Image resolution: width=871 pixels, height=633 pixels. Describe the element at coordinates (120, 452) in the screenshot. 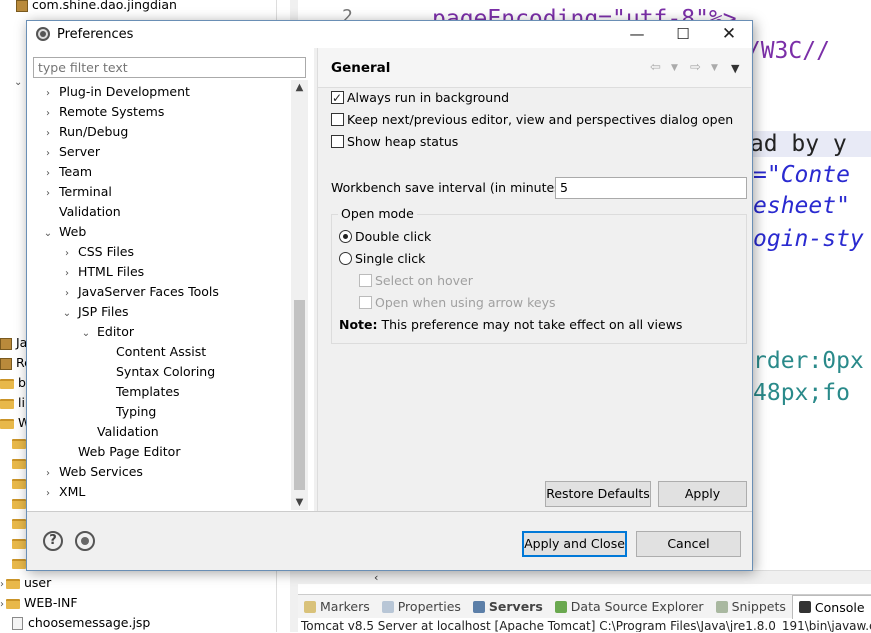

I see `tree-item: Web Page Editor` at that location.